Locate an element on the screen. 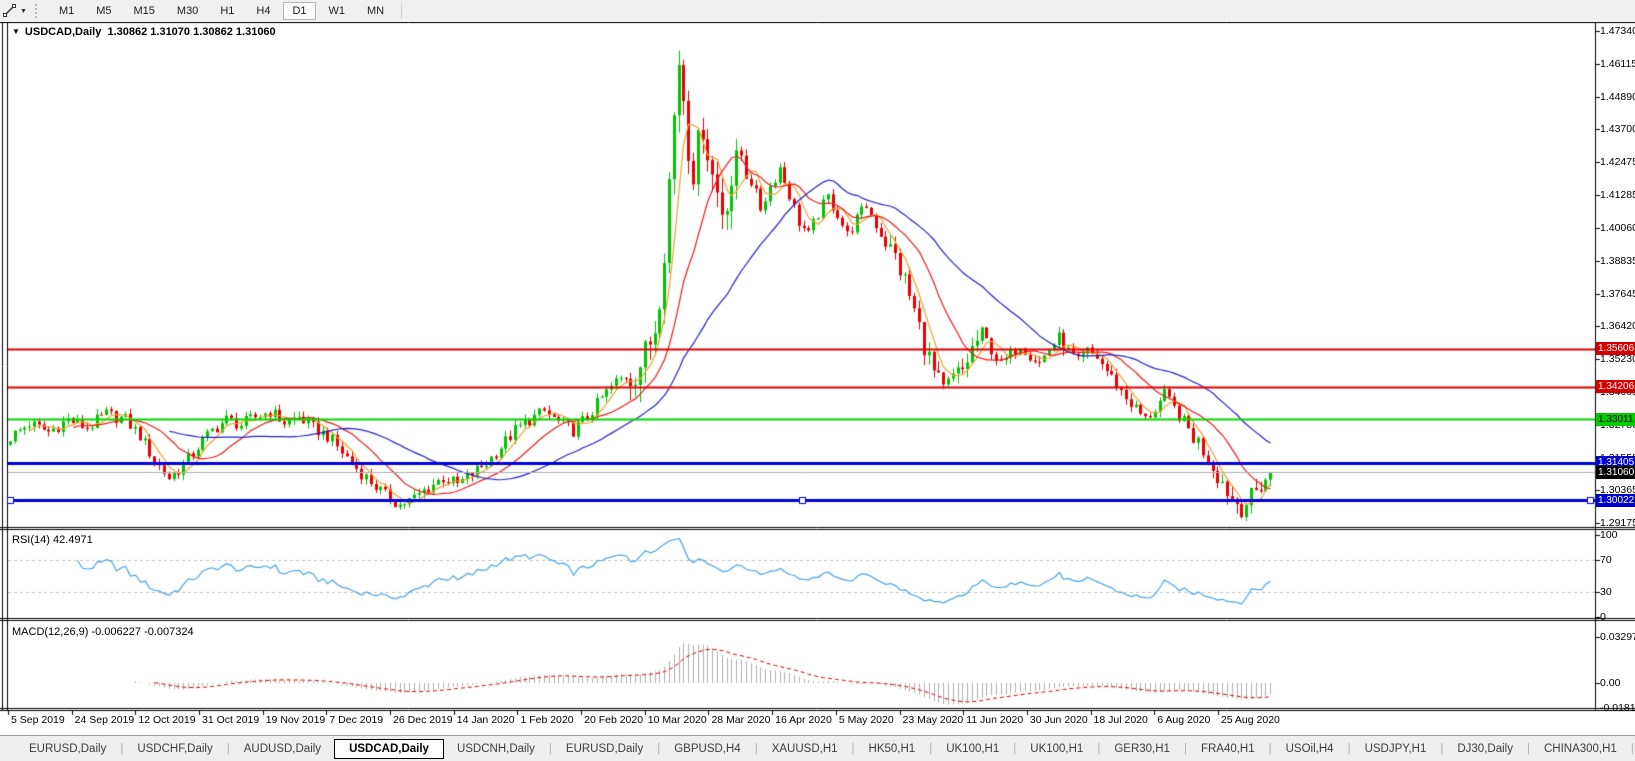 The image size is (1635, 761). tab-gbpusd-h4: GBPUSD,H4 is located at coordinates (707, 749).